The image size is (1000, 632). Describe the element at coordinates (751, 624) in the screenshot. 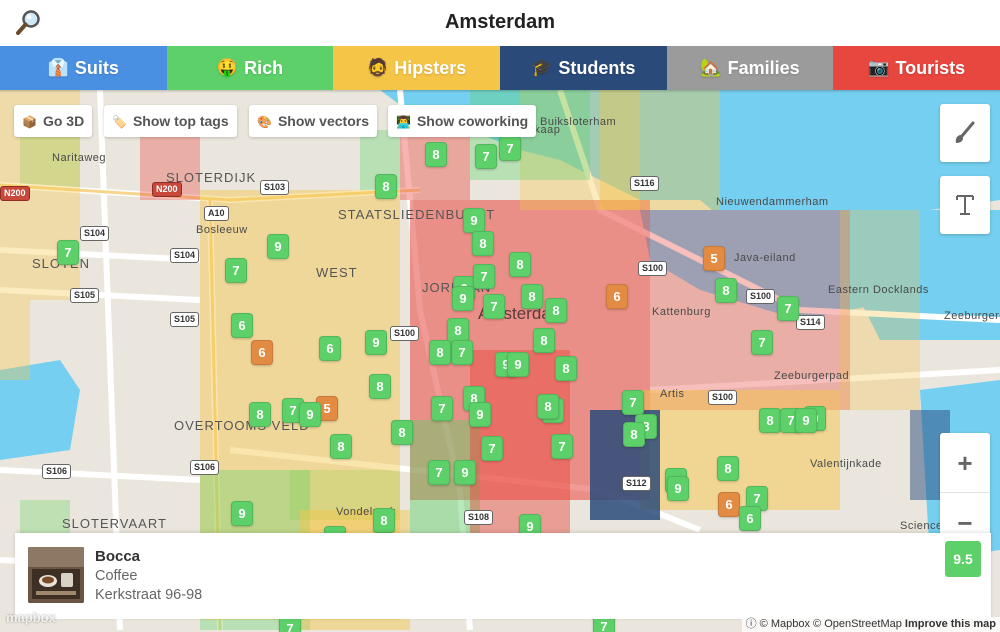

I see `info-icon: ⓘ` at that location.